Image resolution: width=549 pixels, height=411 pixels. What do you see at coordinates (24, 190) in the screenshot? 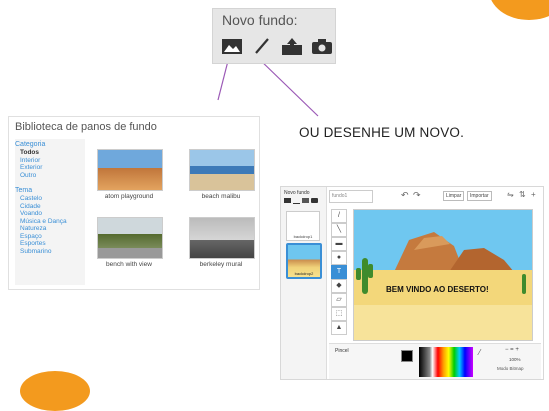
I see `theme-heading: Tema` at bounding box center [24, 190].